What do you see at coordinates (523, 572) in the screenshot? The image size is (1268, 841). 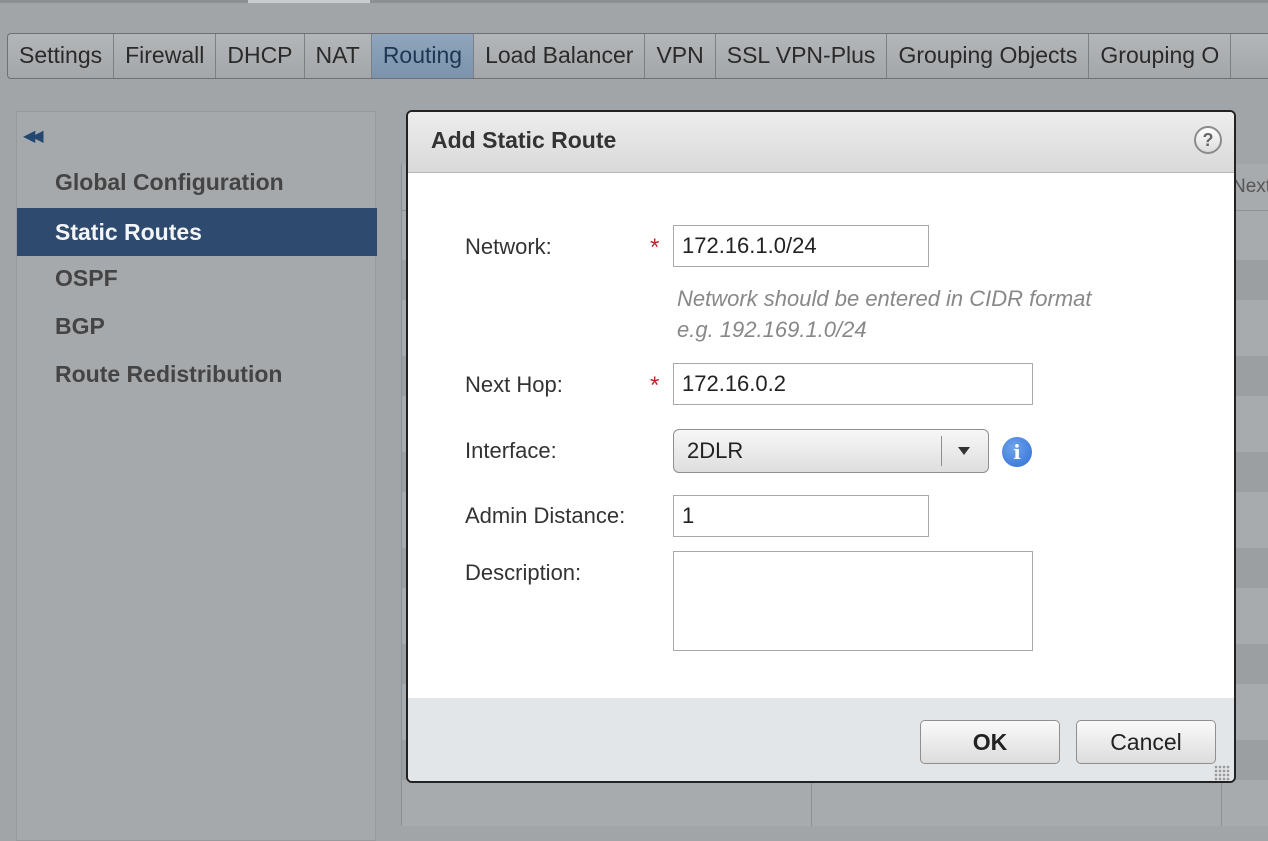 I see `description-label: Description:` at bounding box center [523, 572].